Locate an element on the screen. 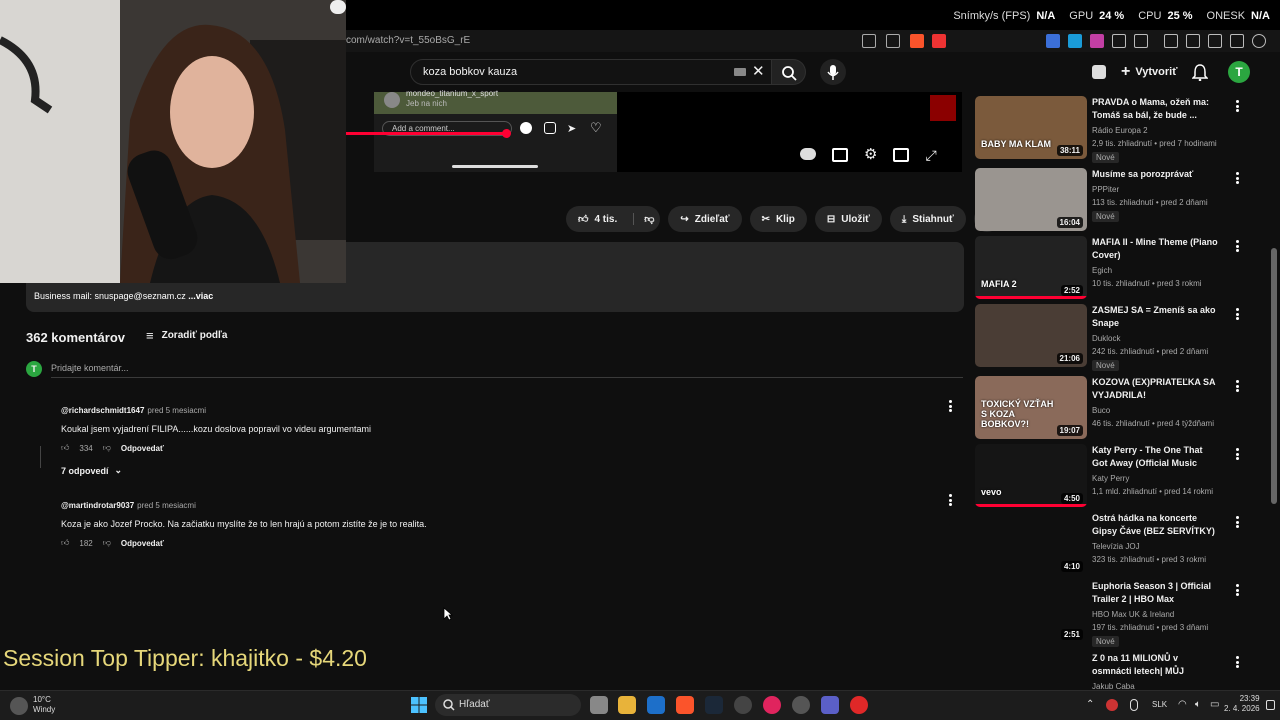 The height and width of the screenshot is (720, 1280). download-icon is located at coordinates (1237, 41).